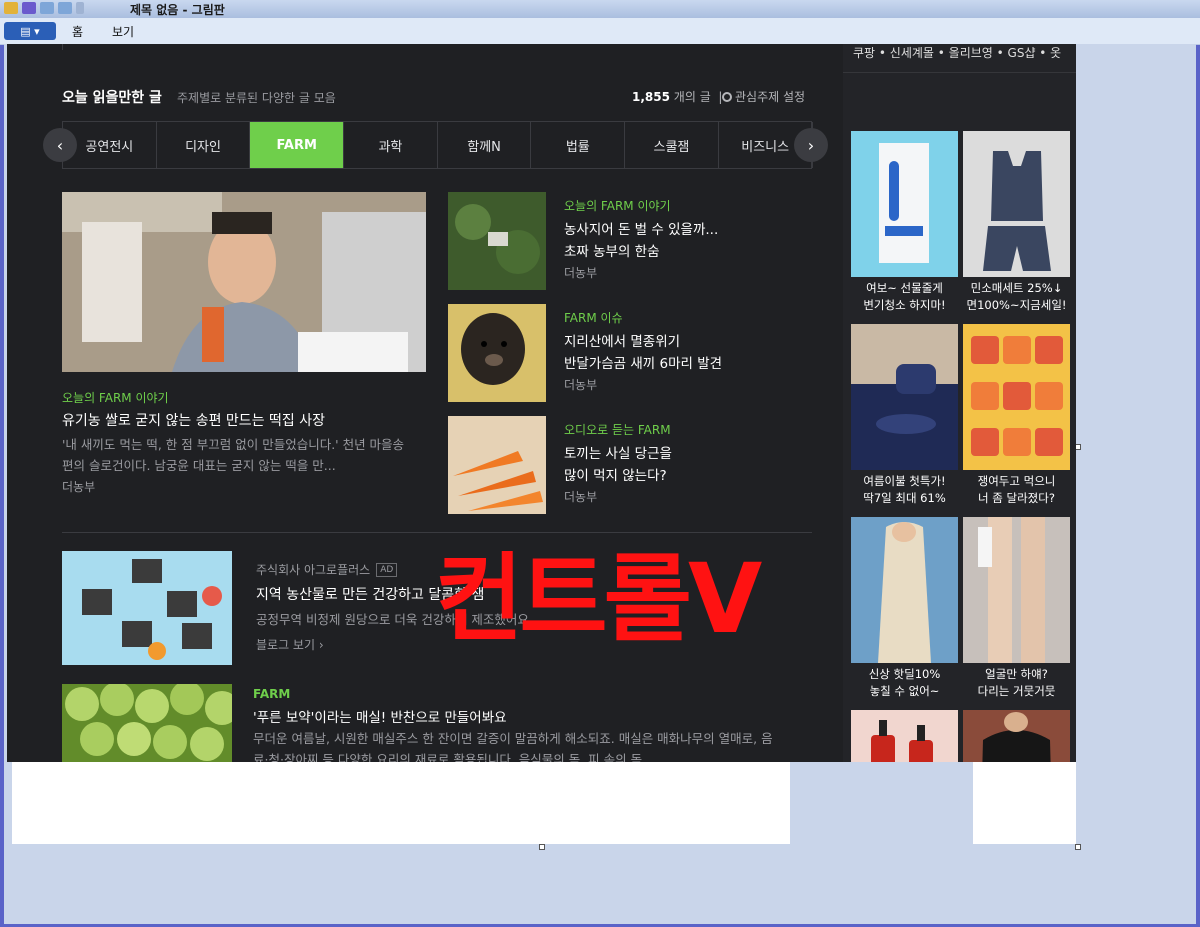  I want to click on ad-line2: 변기청소 하지마!, so click(904, 305).